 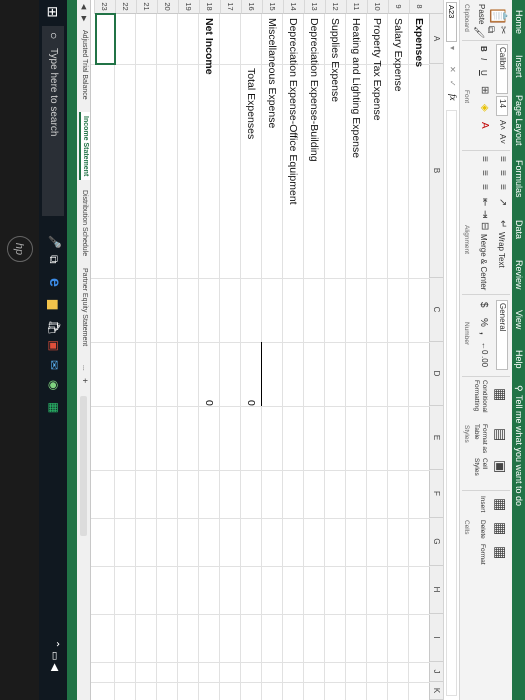 I want to click on row-header: 22, so click(x=125, y=7).